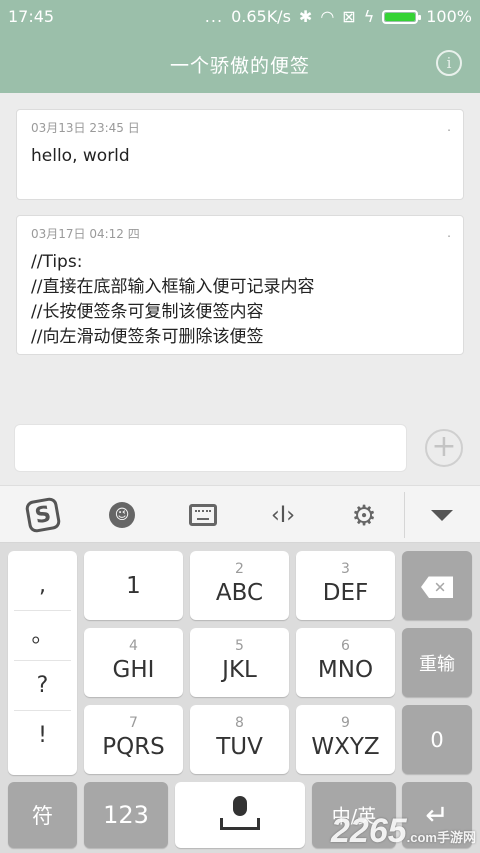 This screenshot has height=853, width=480. I want to click on status-bar: 17:45 ... 0.65K/s ✱ ◠ ⊠ ϟ 100%, so click(240, 17).